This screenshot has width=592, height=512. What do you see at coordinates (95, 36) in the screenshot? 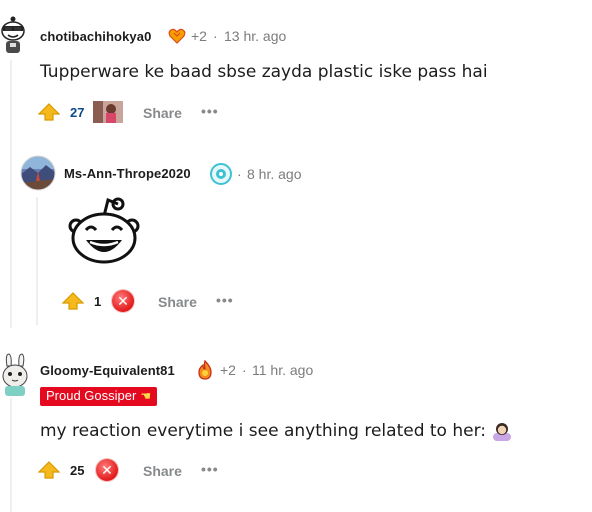
I see `comment-username: chotibachihokya0` at bounding box center [95, 36].